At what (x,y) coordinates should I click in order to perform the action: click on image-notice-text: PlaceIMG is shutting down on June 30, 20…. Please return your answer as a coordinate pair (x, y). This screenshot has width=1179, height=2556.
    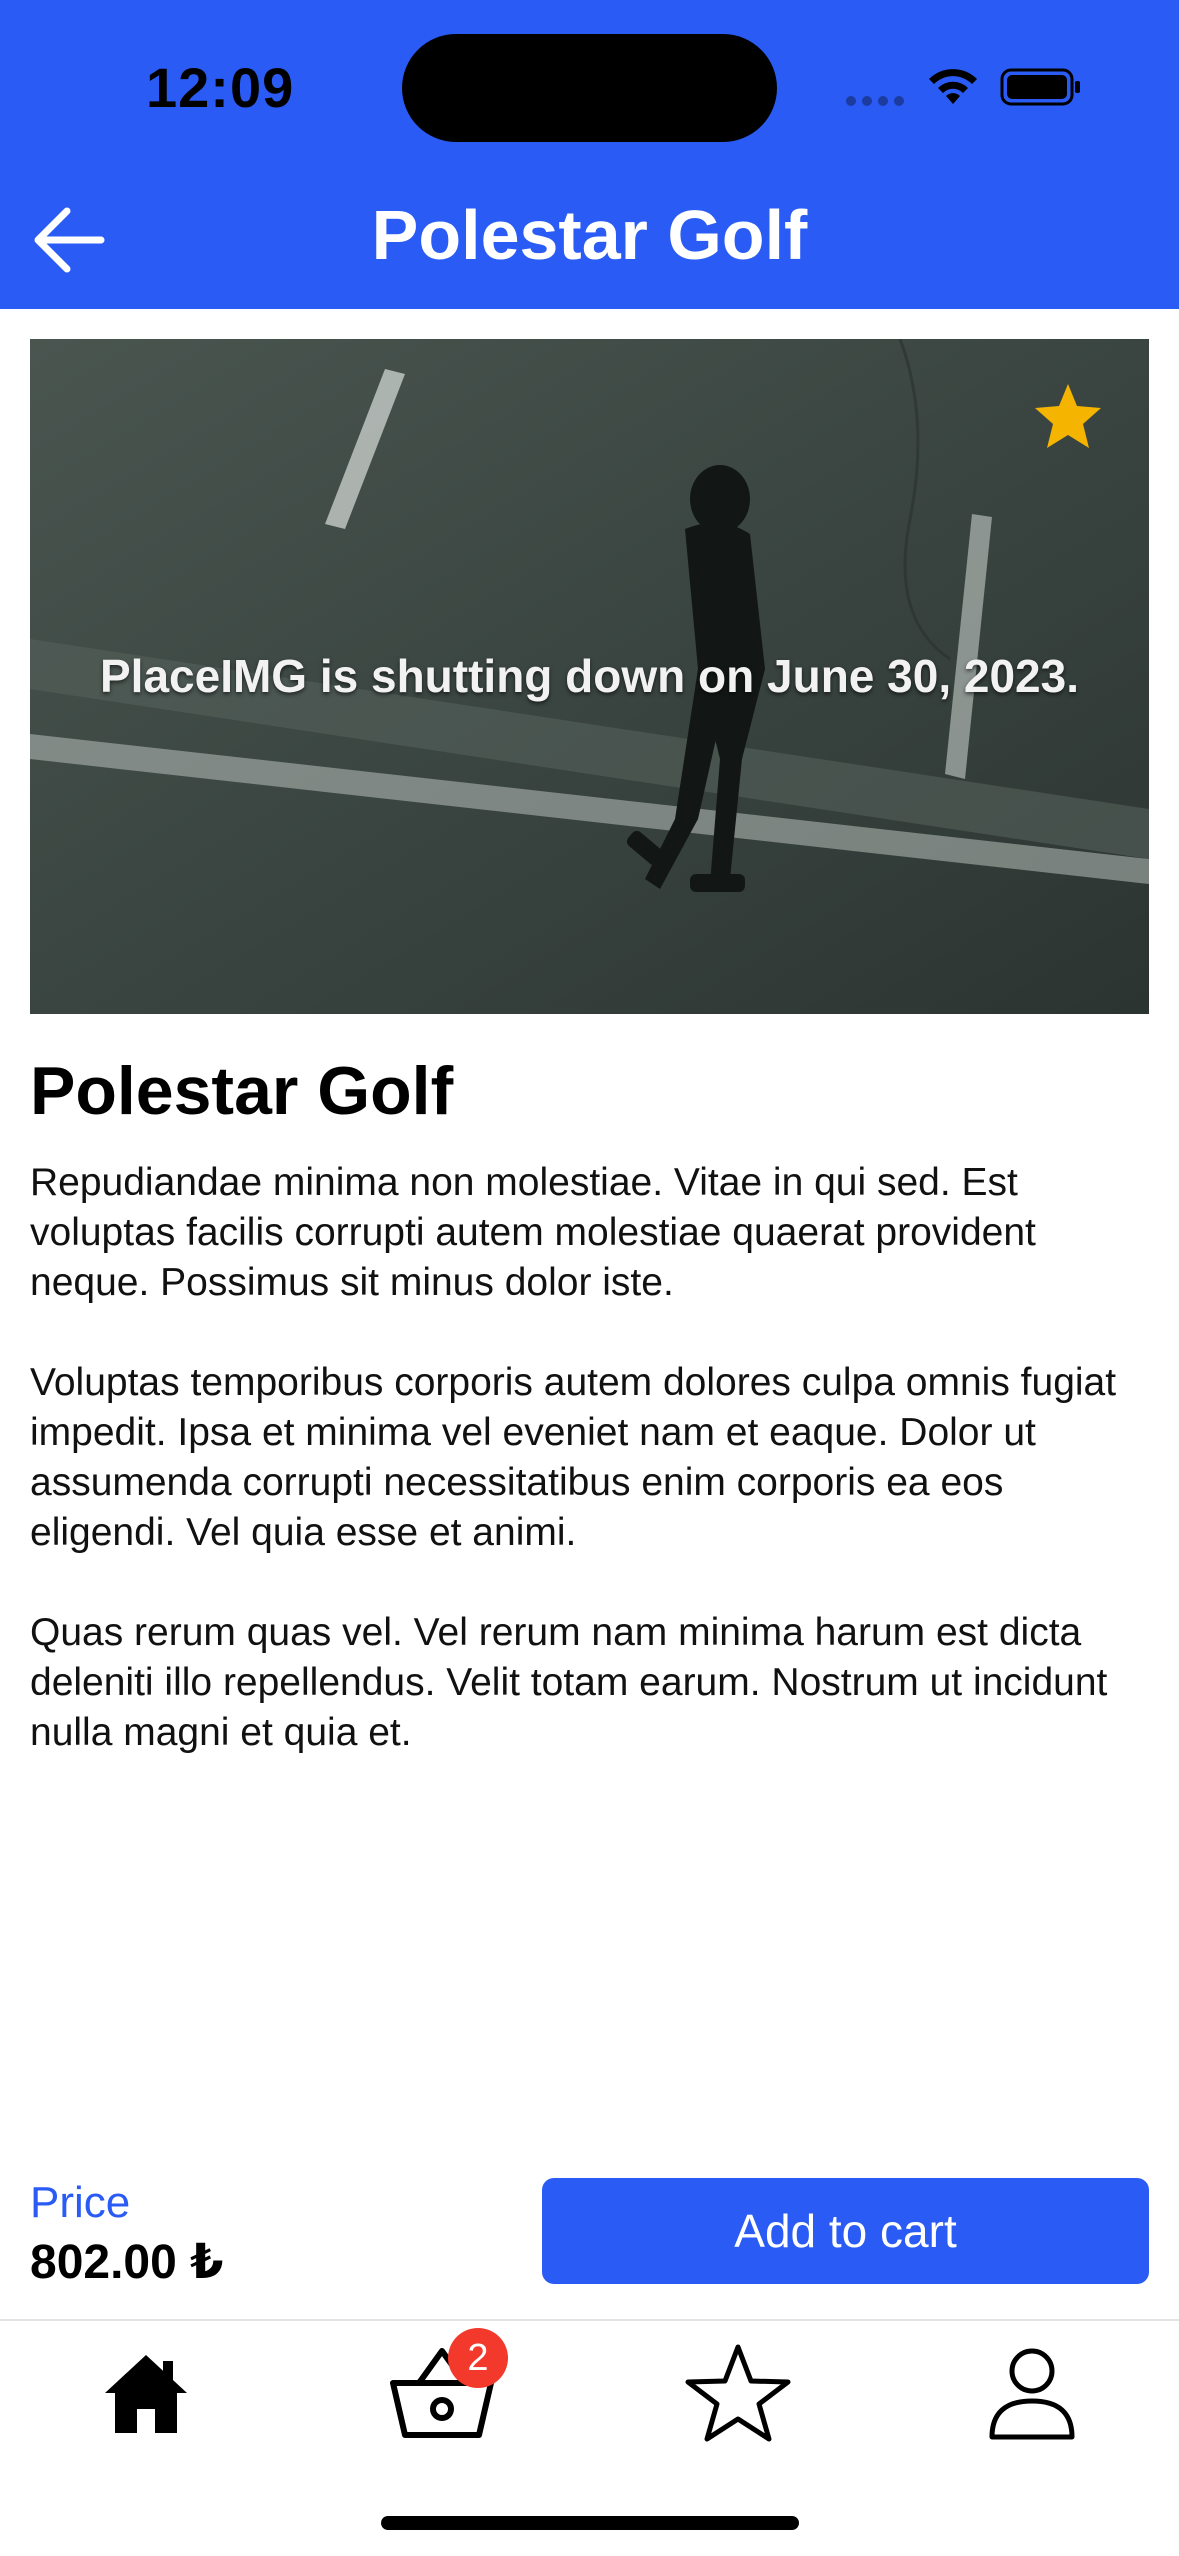
    Looking at the image, I should click on (589, 676).